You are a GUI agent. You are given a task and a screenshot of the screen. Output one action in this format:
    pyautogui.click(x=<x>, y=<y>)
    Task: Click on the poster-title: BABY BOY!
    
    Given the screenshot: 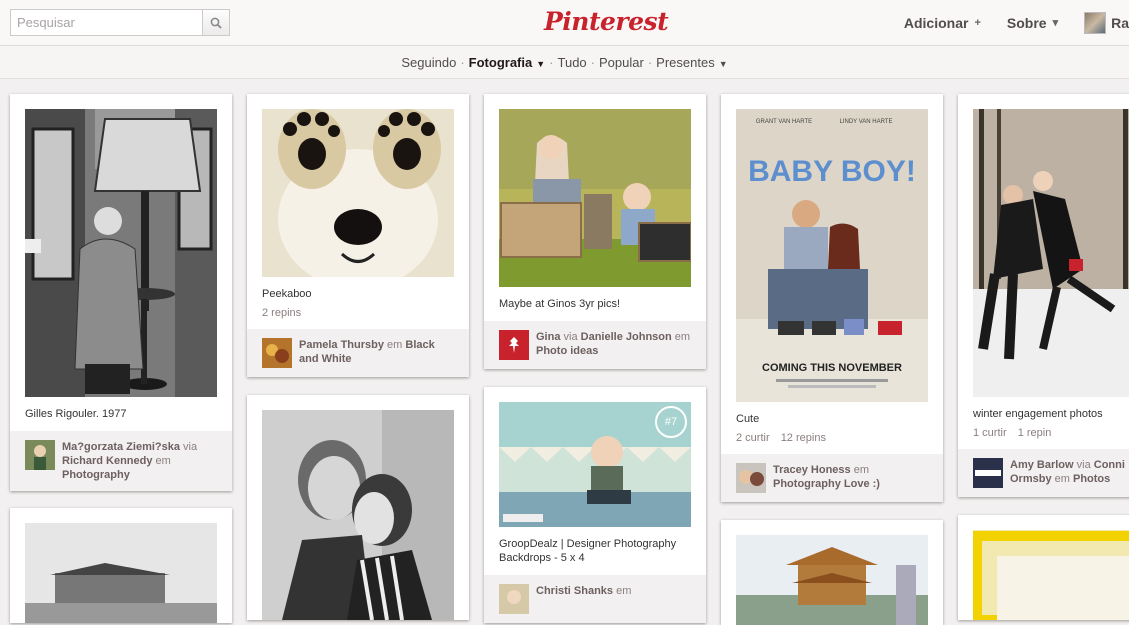 What is the action you would take?
    pyautogui.click(x=832, y=171)
    